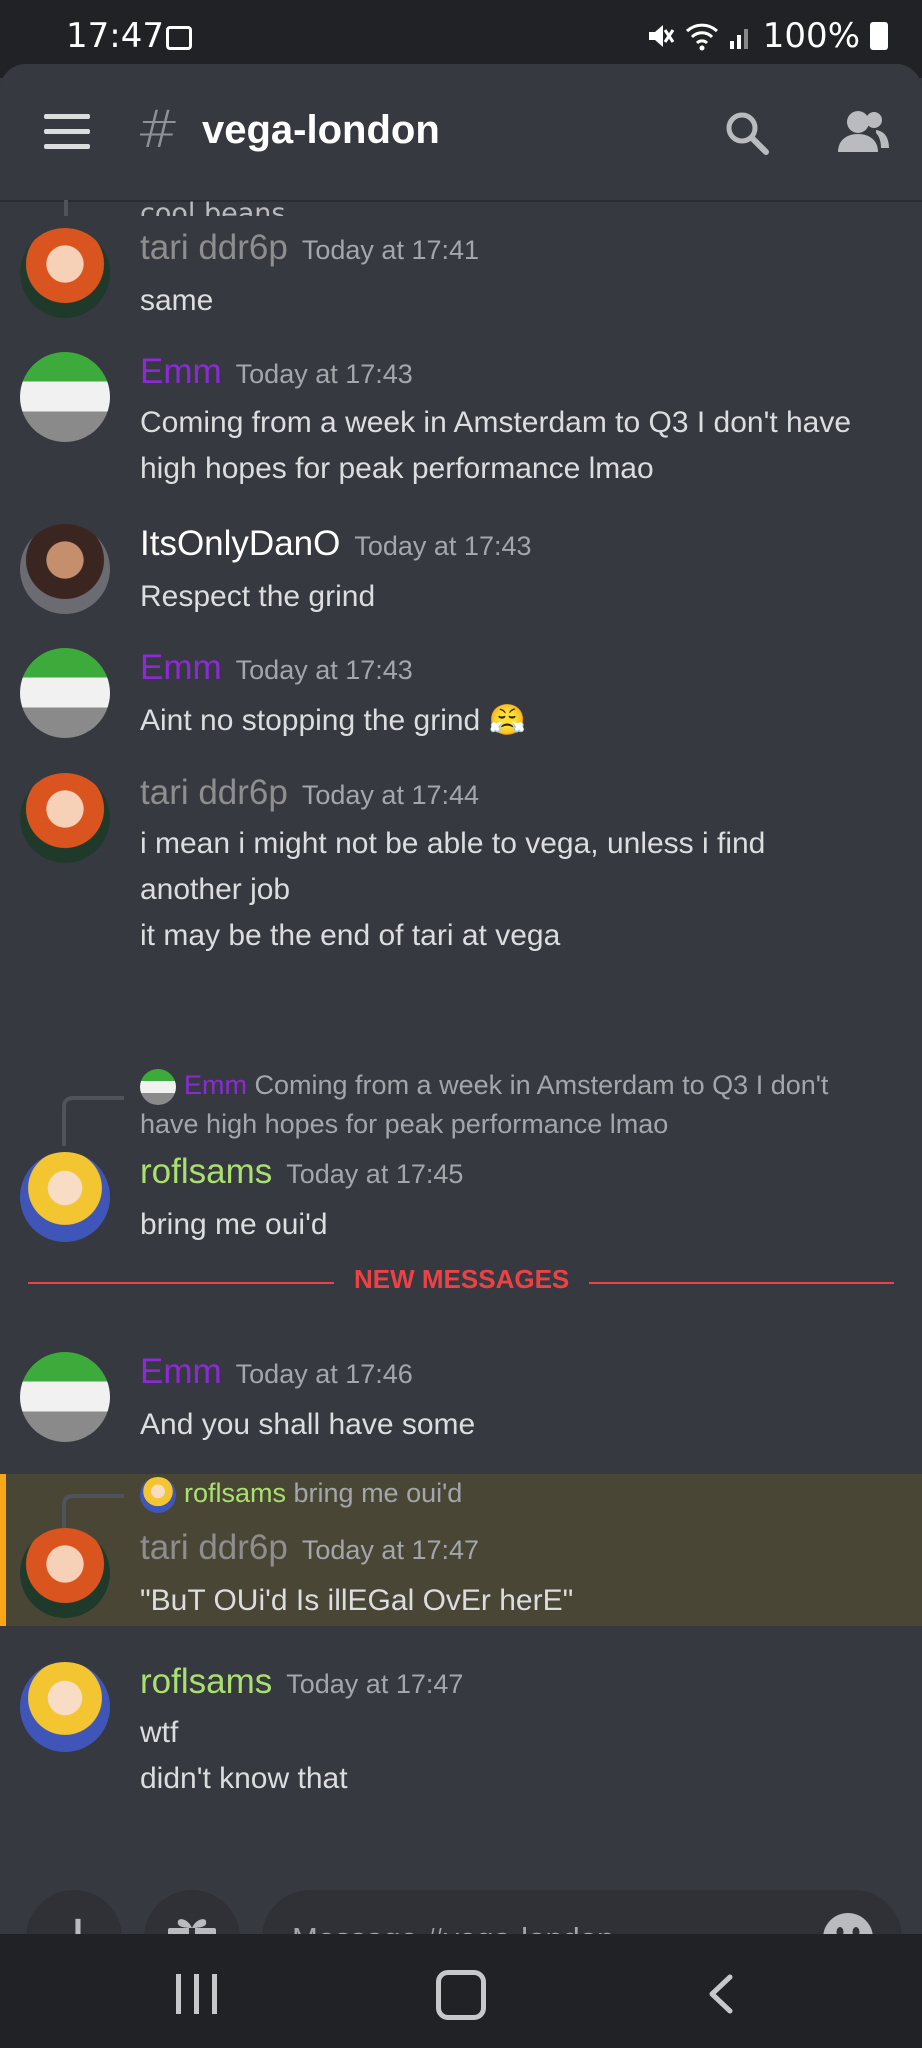  I want to click on reply-author: Emm, so click(215, 1085).